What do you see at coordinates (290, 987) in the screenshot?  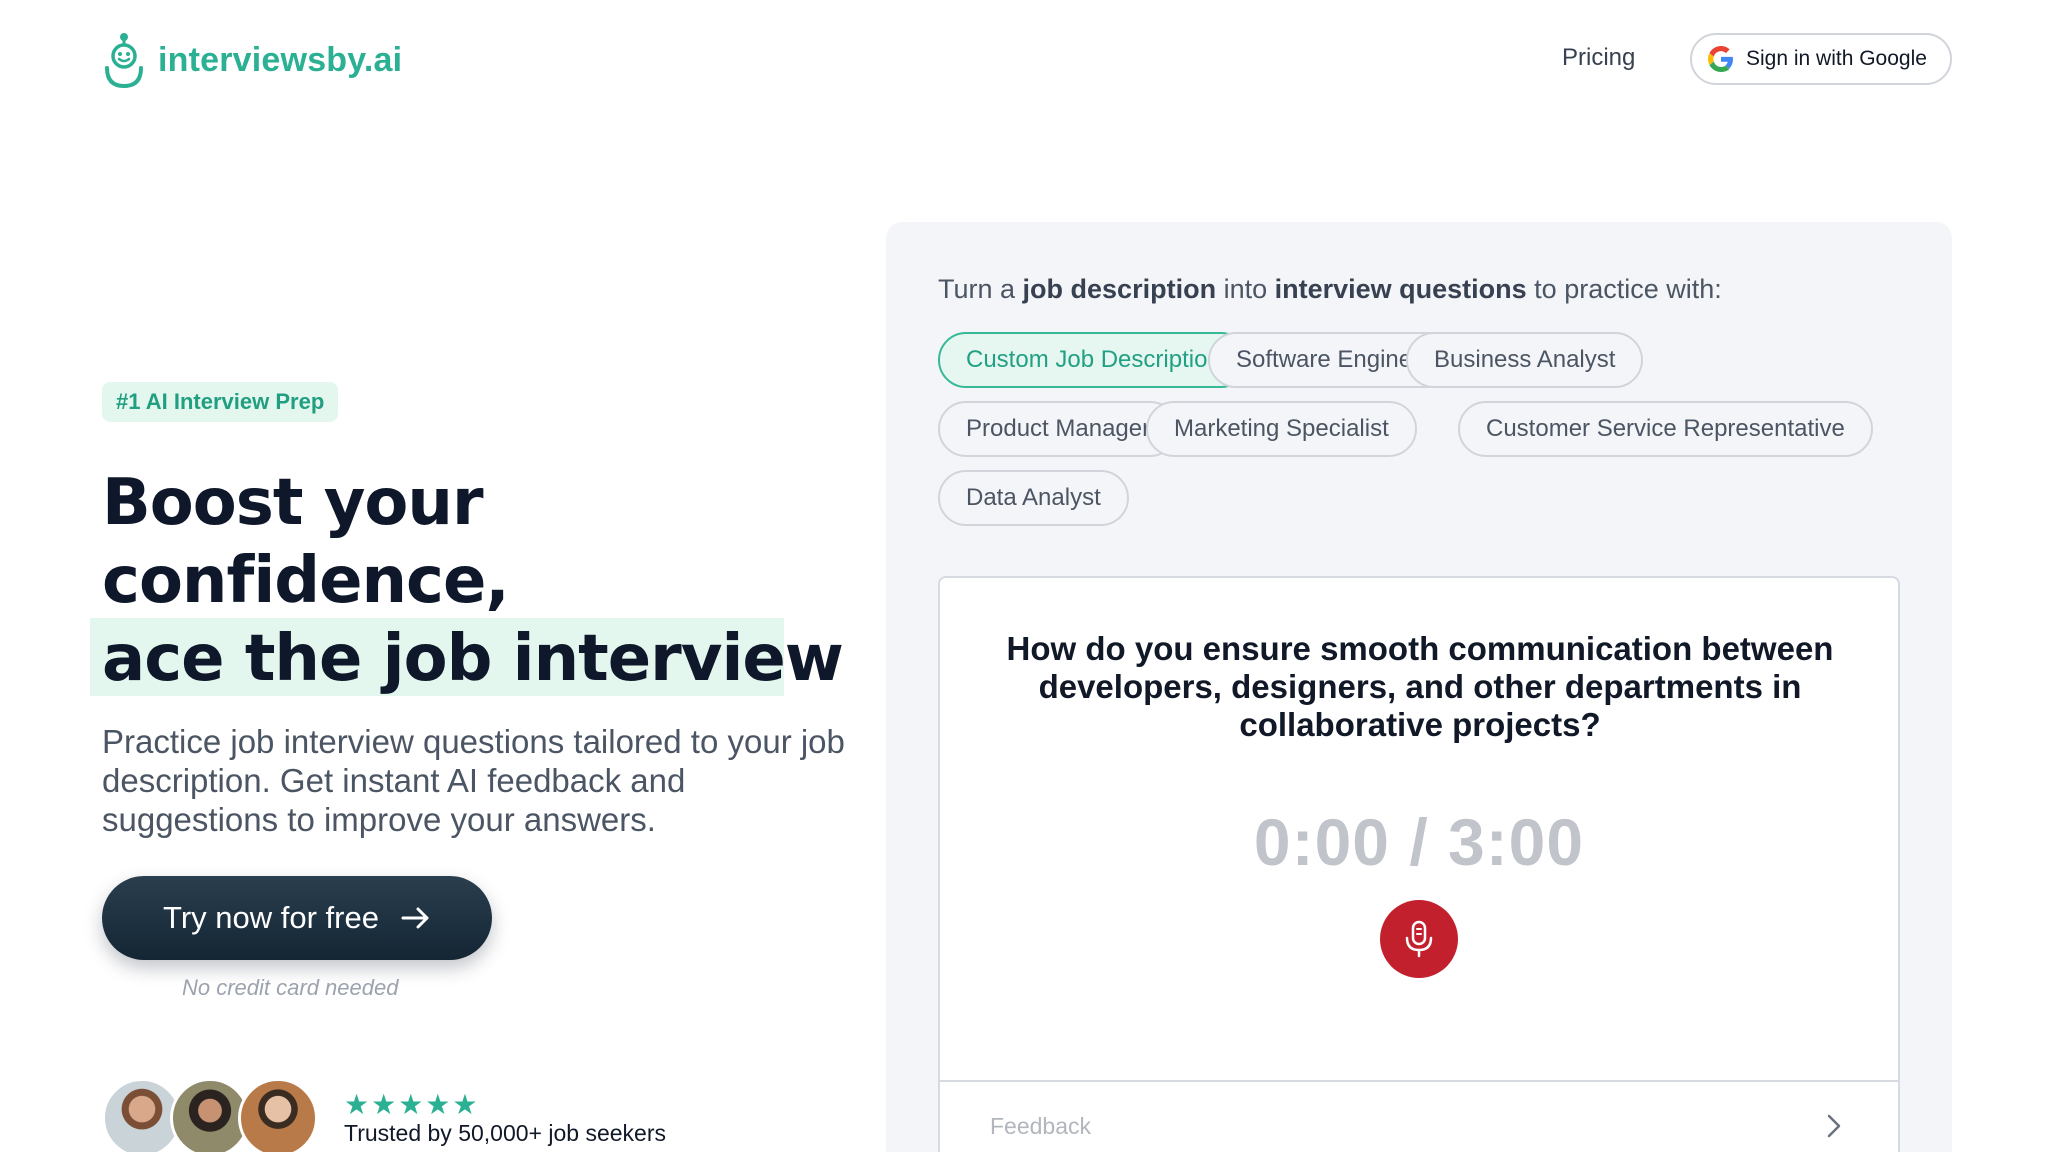 I see `no-credit-card-note: No credit card needed` at bounding box center [290, 987].